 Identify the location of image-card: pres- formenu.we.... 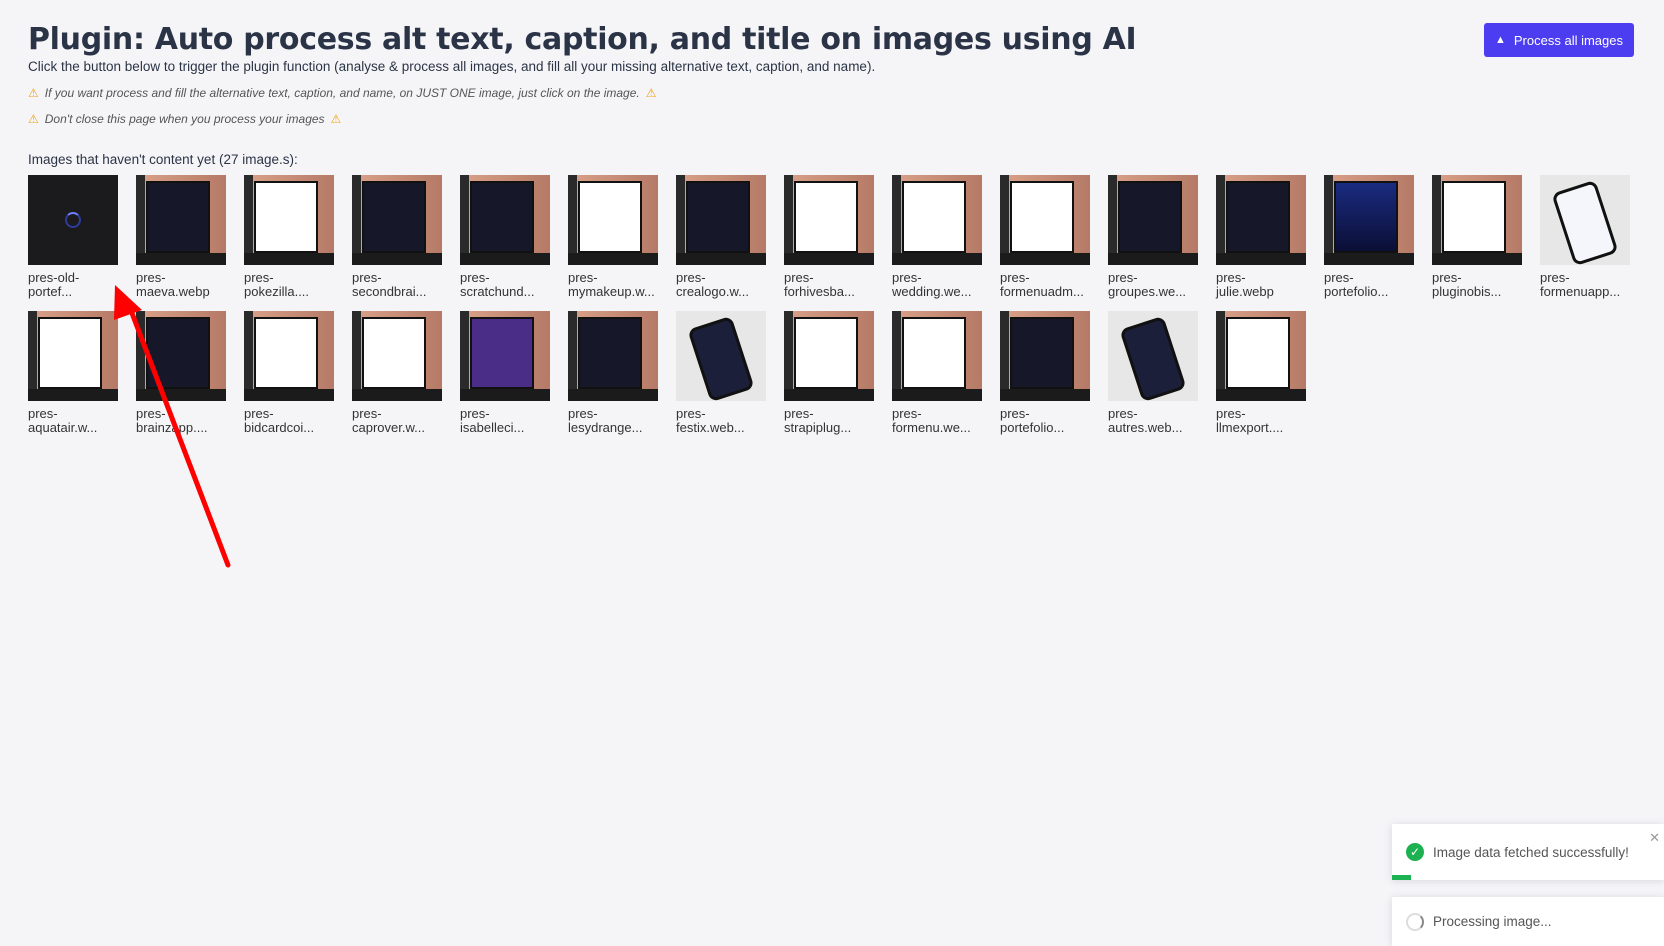
(937, 373).